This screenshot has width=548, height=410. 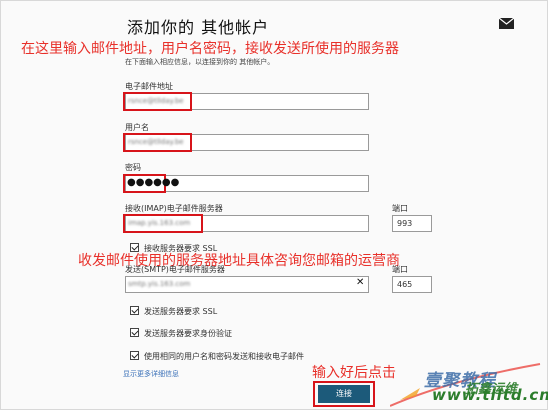 What do you see at coordinates (151, 374) in the screenshot?
I see `show-more-link: 显示更多详细信息` at bounding box center [151, 374].